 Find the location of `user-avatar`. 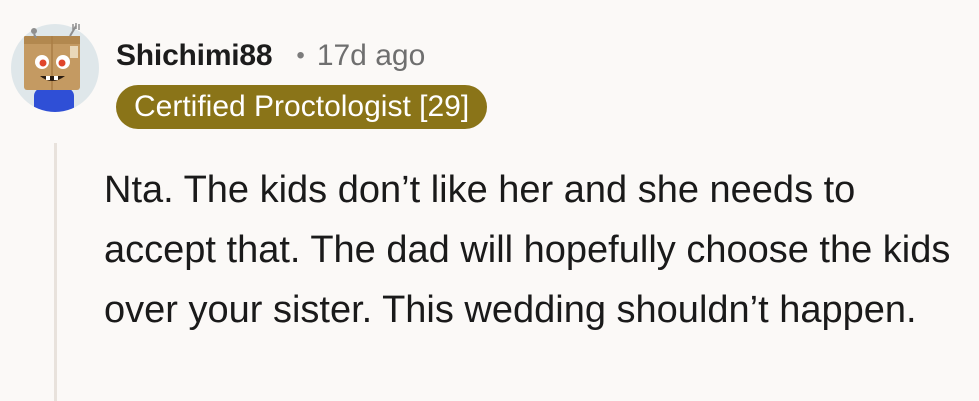

user-avatar is located at coordinates (55, 68).